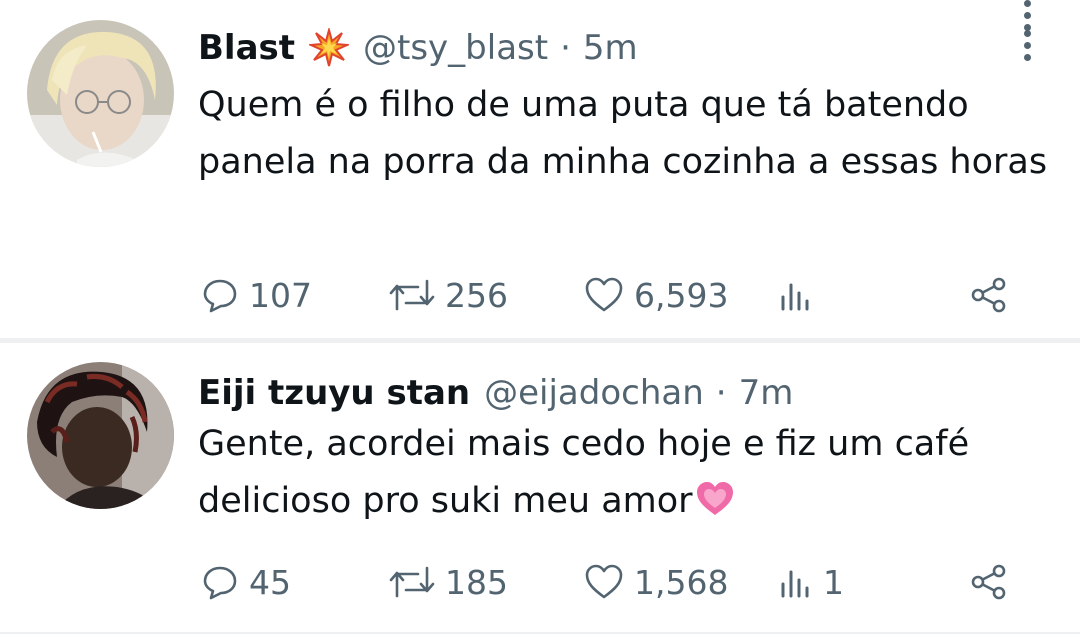 Image resolution: width=1080 pixels, height=641 pixels. I want to click on display-name: Eiji tzuyu stan, so click(334, 393).